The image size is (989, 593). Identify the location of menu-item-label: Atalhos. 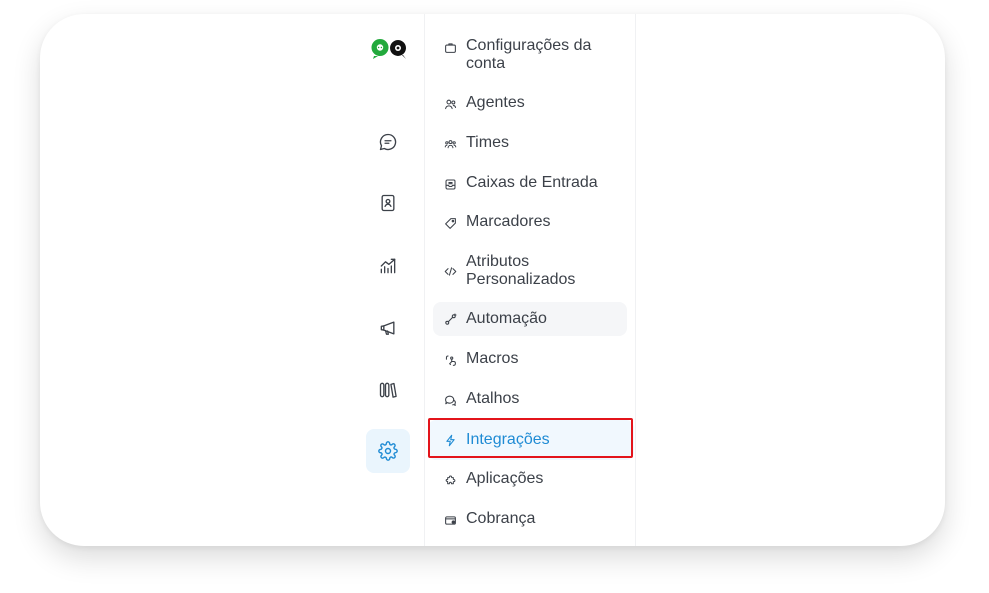
(493, 398).